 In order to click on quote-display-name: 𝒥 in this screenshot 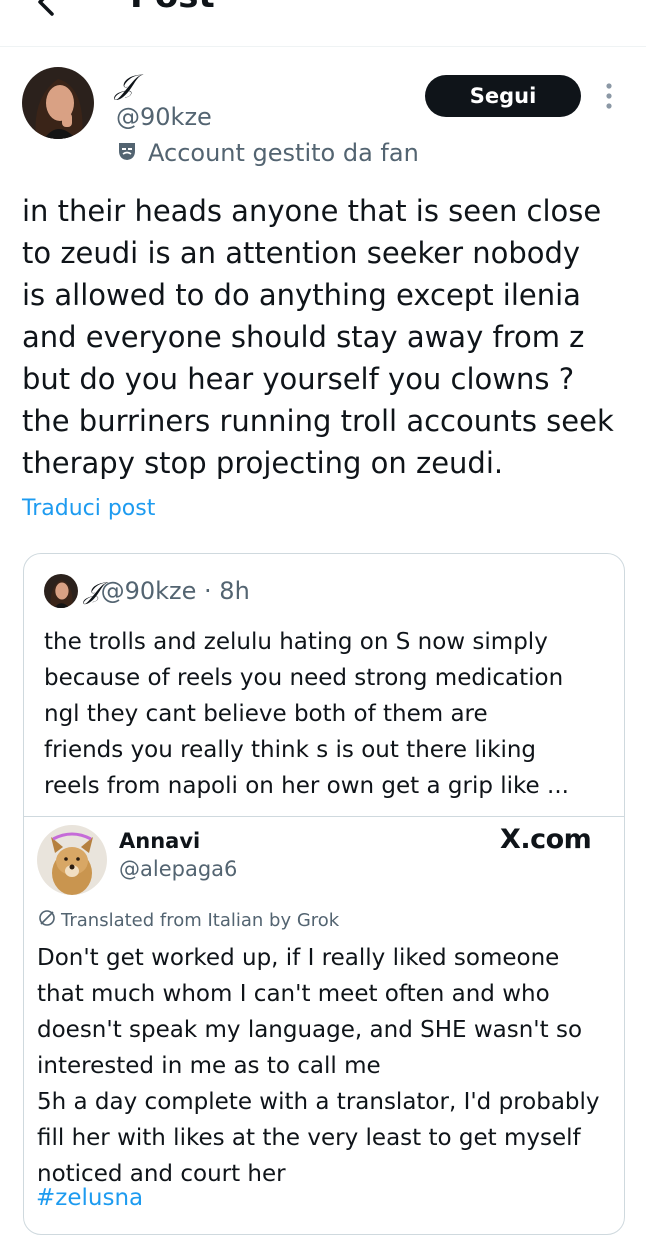, I will do `click(92, 591)`.